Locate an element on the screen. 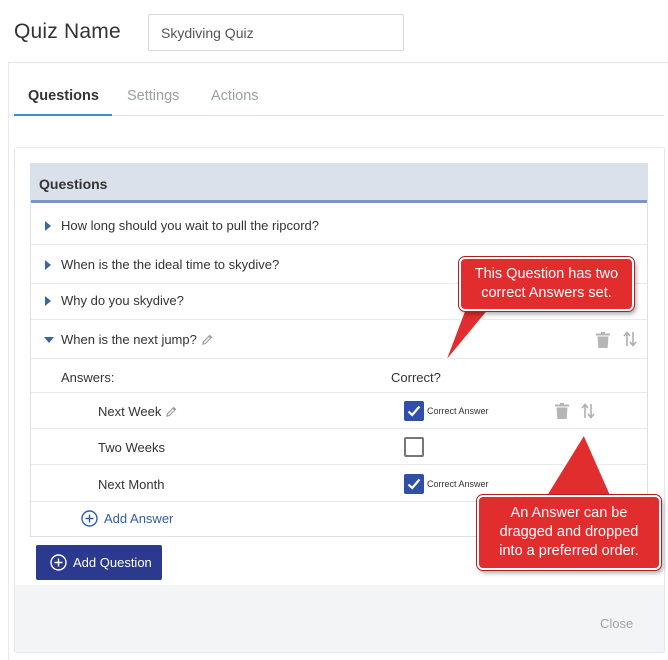  frame-edge is located at coordinates (8, 361).